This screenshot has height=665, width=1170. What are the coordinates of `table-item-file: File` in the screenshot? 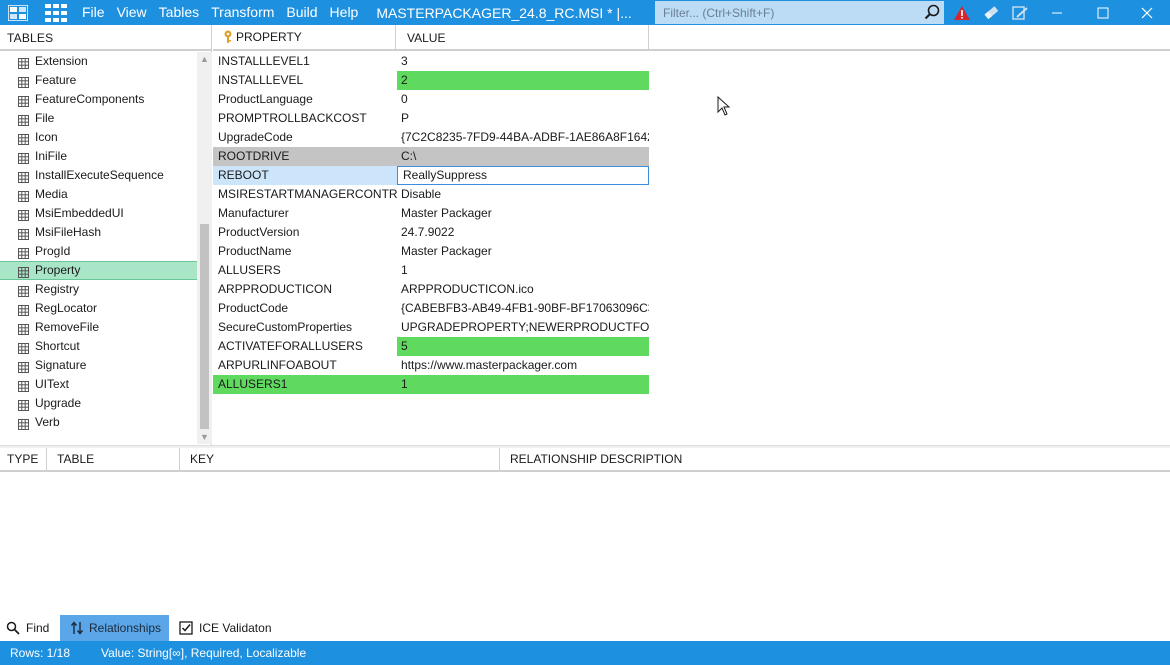 It's located at (98, 118).